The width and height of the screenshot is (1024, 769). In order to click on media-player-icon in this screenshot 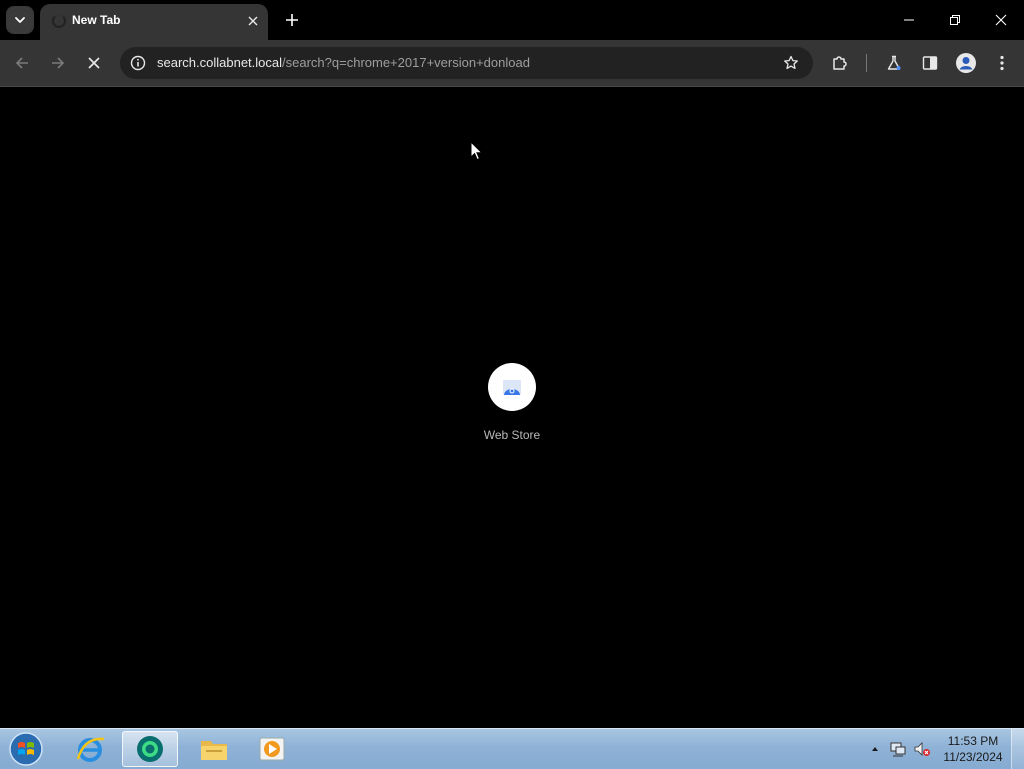, I will do `click(272, 749)`.